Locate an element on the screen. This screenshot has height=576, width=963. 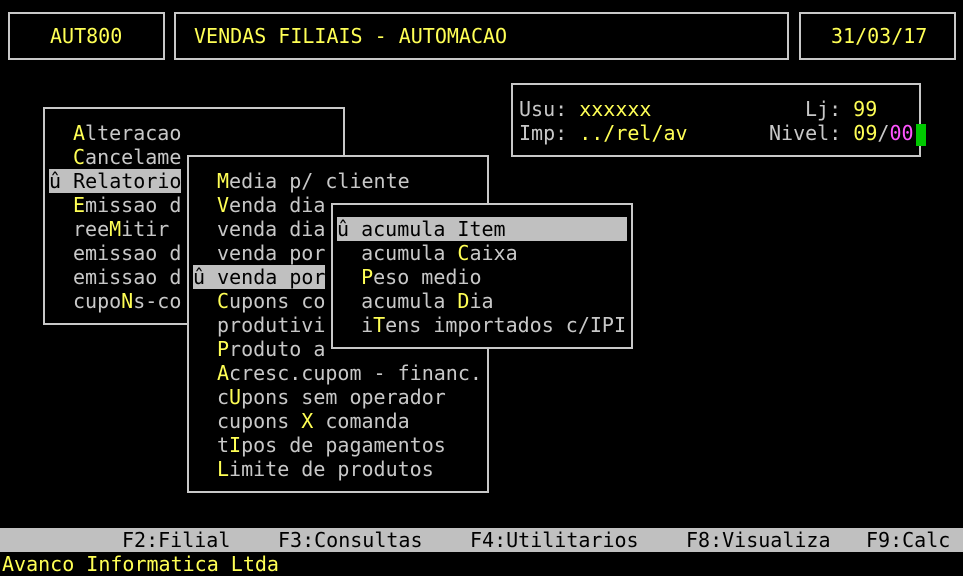
menu-item-emissao-2: emissao d is located at coordinates (127, 253).